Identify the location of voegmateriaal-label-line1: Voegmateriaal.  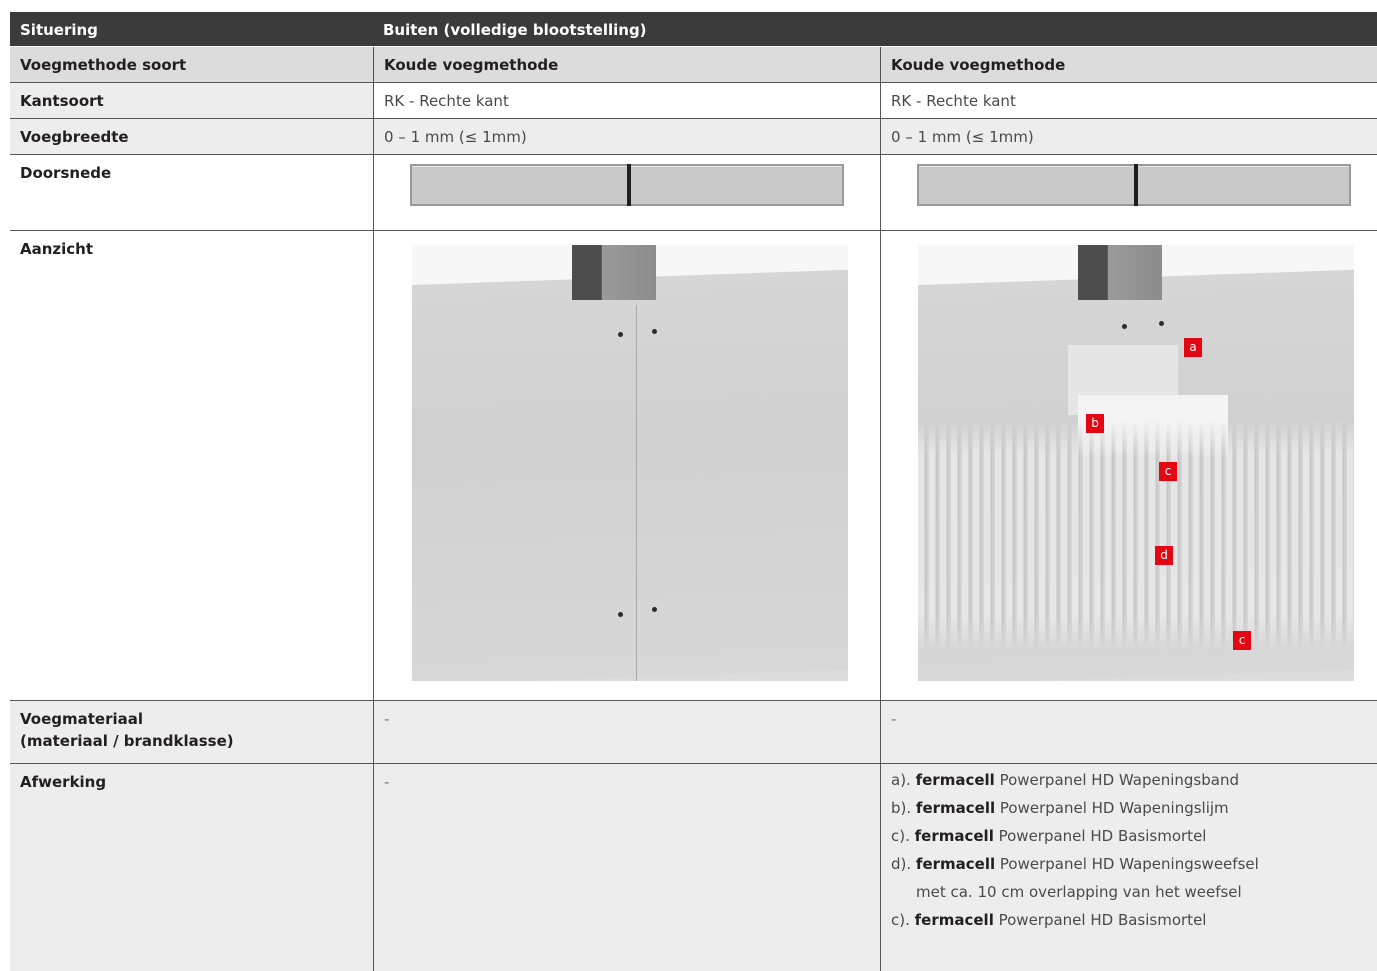
(82, 719).